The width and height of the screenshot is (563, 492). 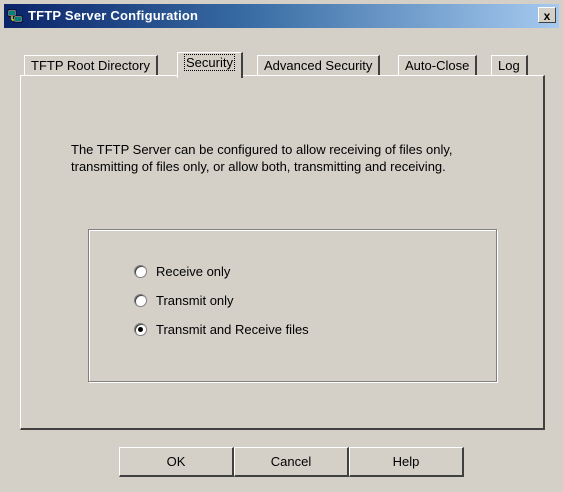 I want to click on tab-security: Security, so click(x=210, y=65).